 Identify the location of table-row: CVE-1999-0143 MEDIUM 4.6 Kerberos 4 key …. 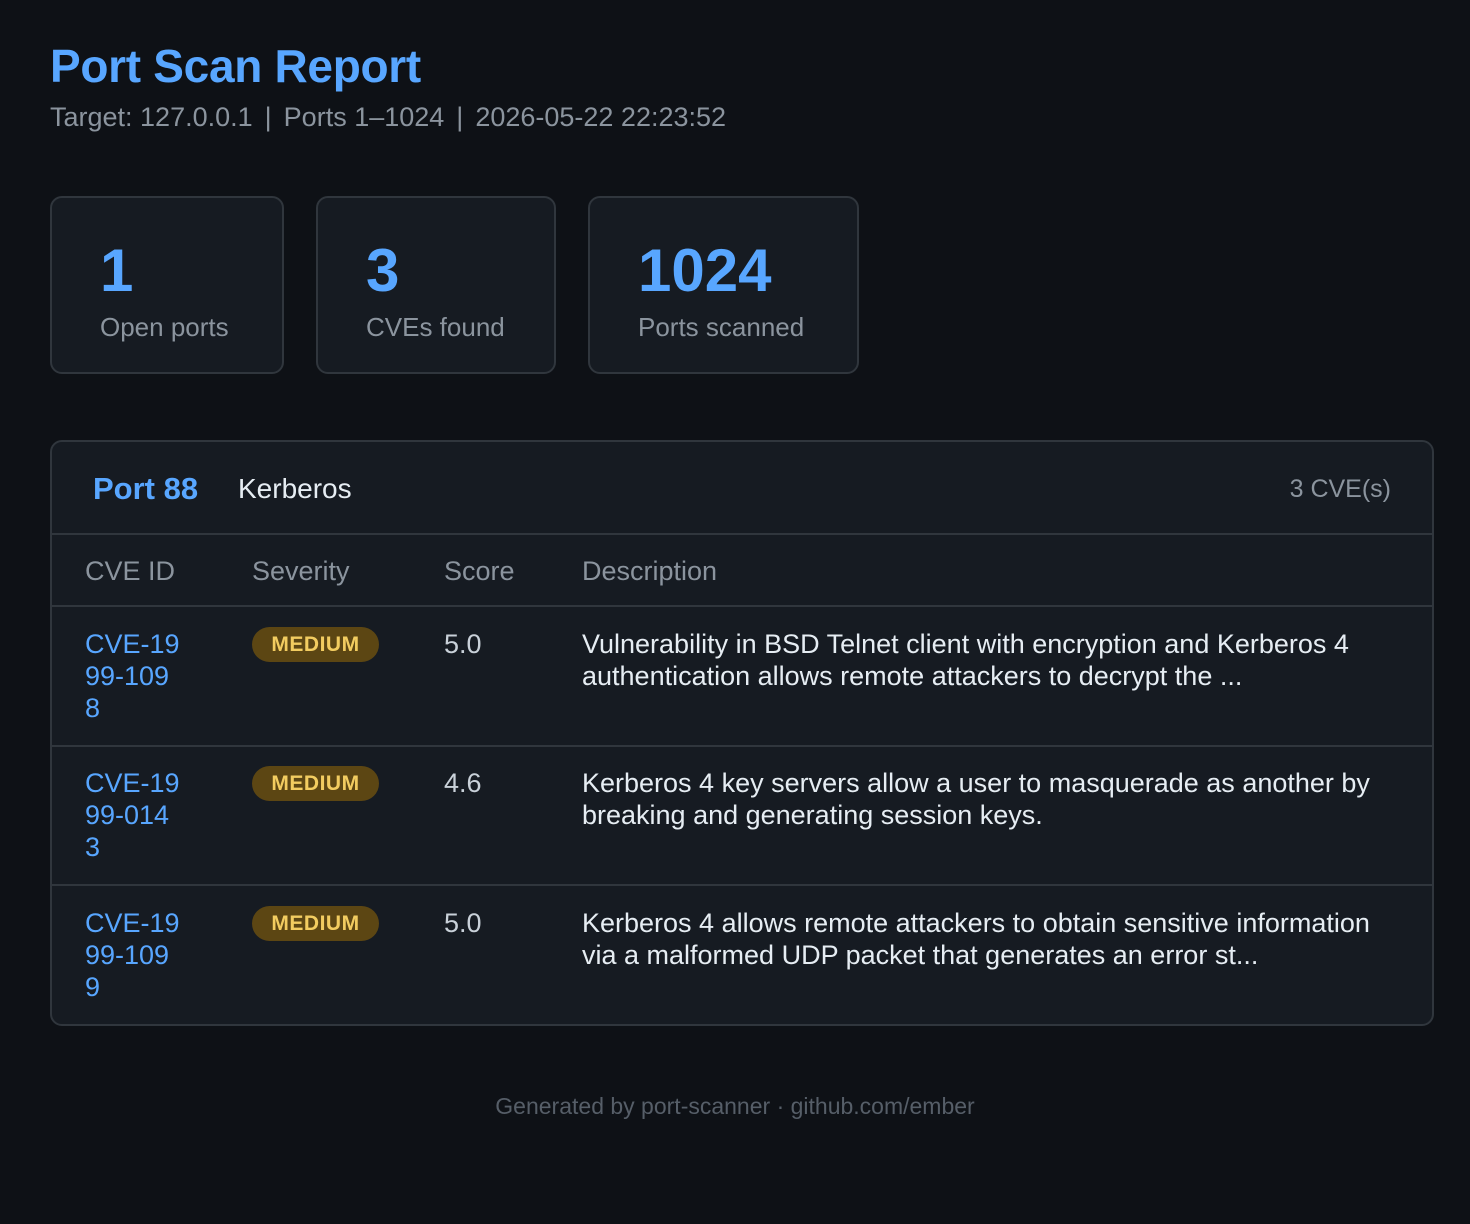
(742, 816).